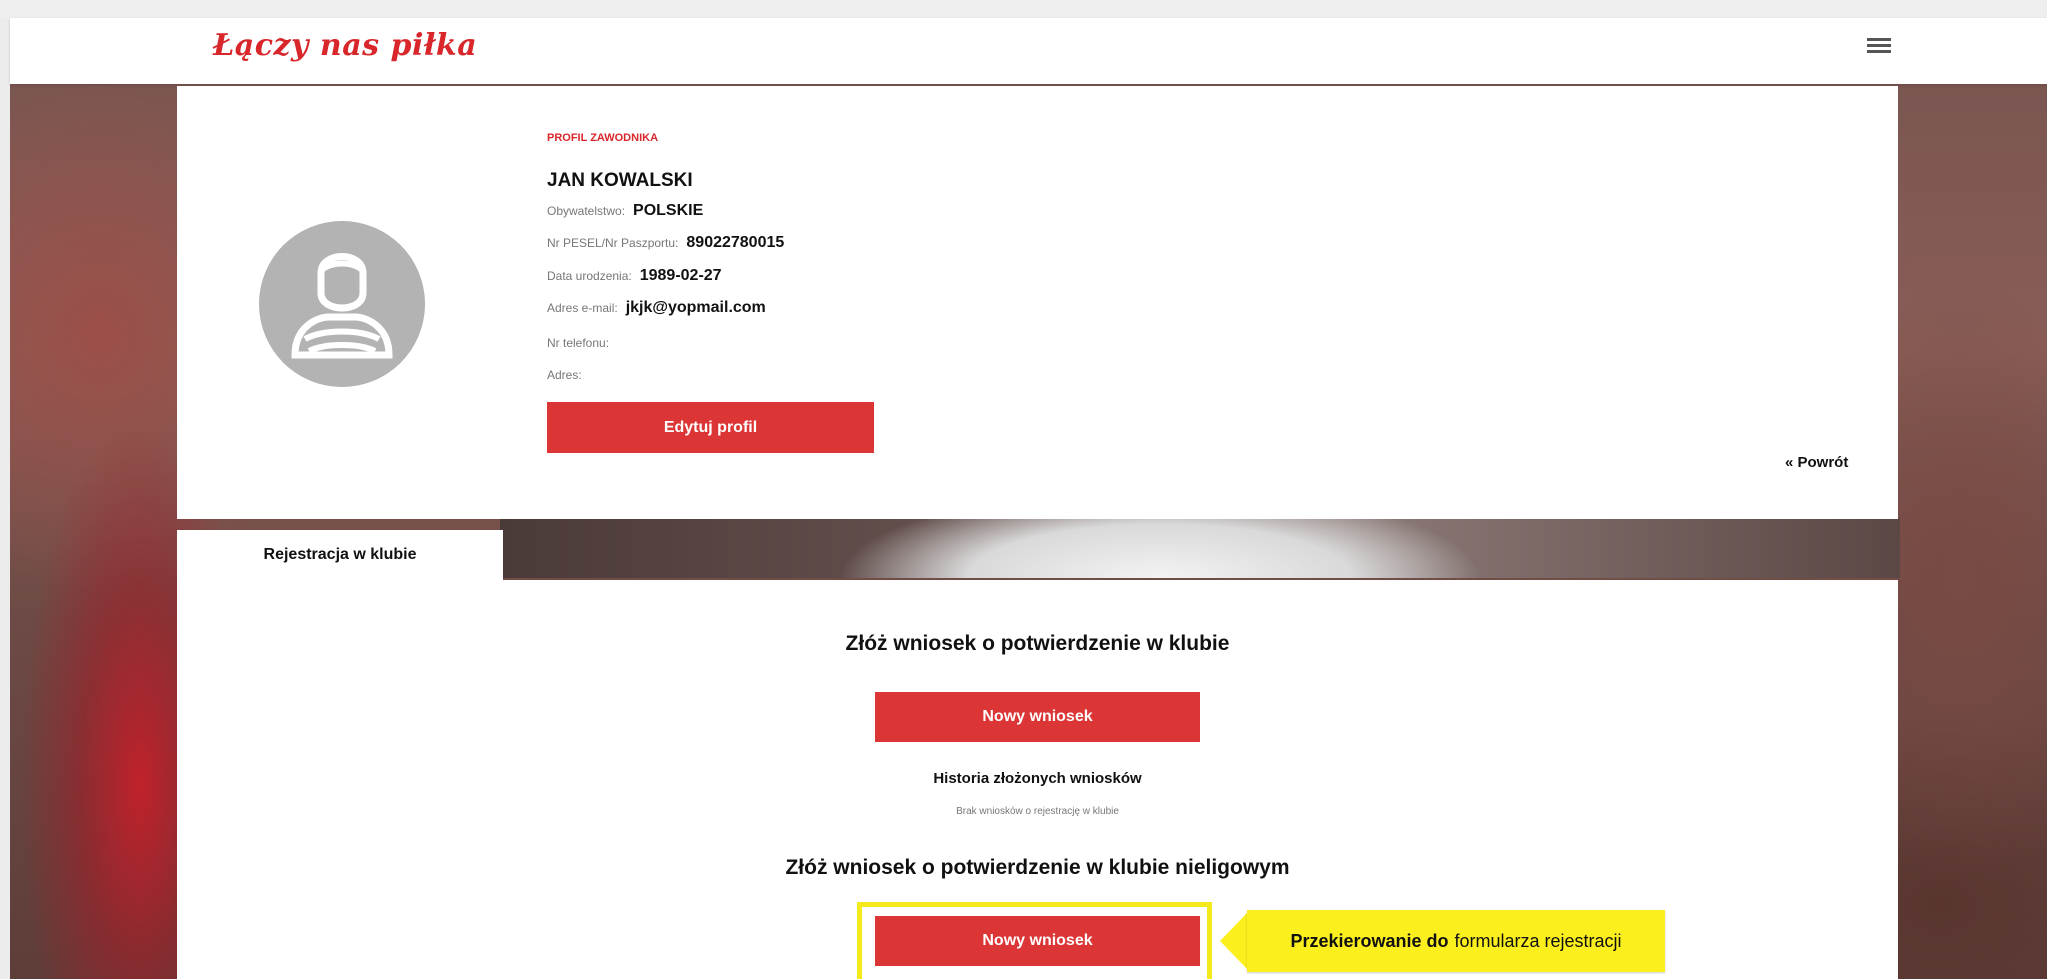 This screenshot has width=2047, height=979. What do you see at coordinates (710, 427) in the screenshot?
I see `edit-profile-button: Edytuj profil` at bounding box center [710, 427].